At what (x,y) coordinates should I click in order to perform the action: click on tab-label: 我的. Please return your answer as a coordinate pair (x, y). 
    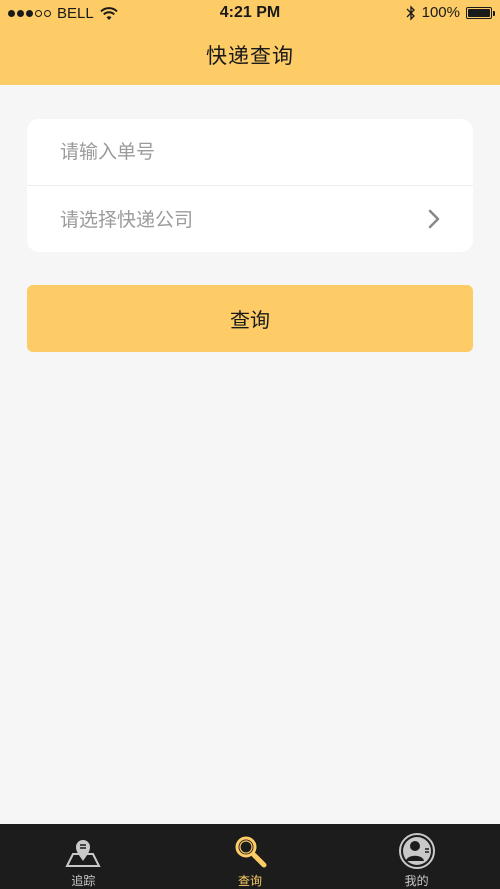
    Looking at the image, I should click on (416, 881).